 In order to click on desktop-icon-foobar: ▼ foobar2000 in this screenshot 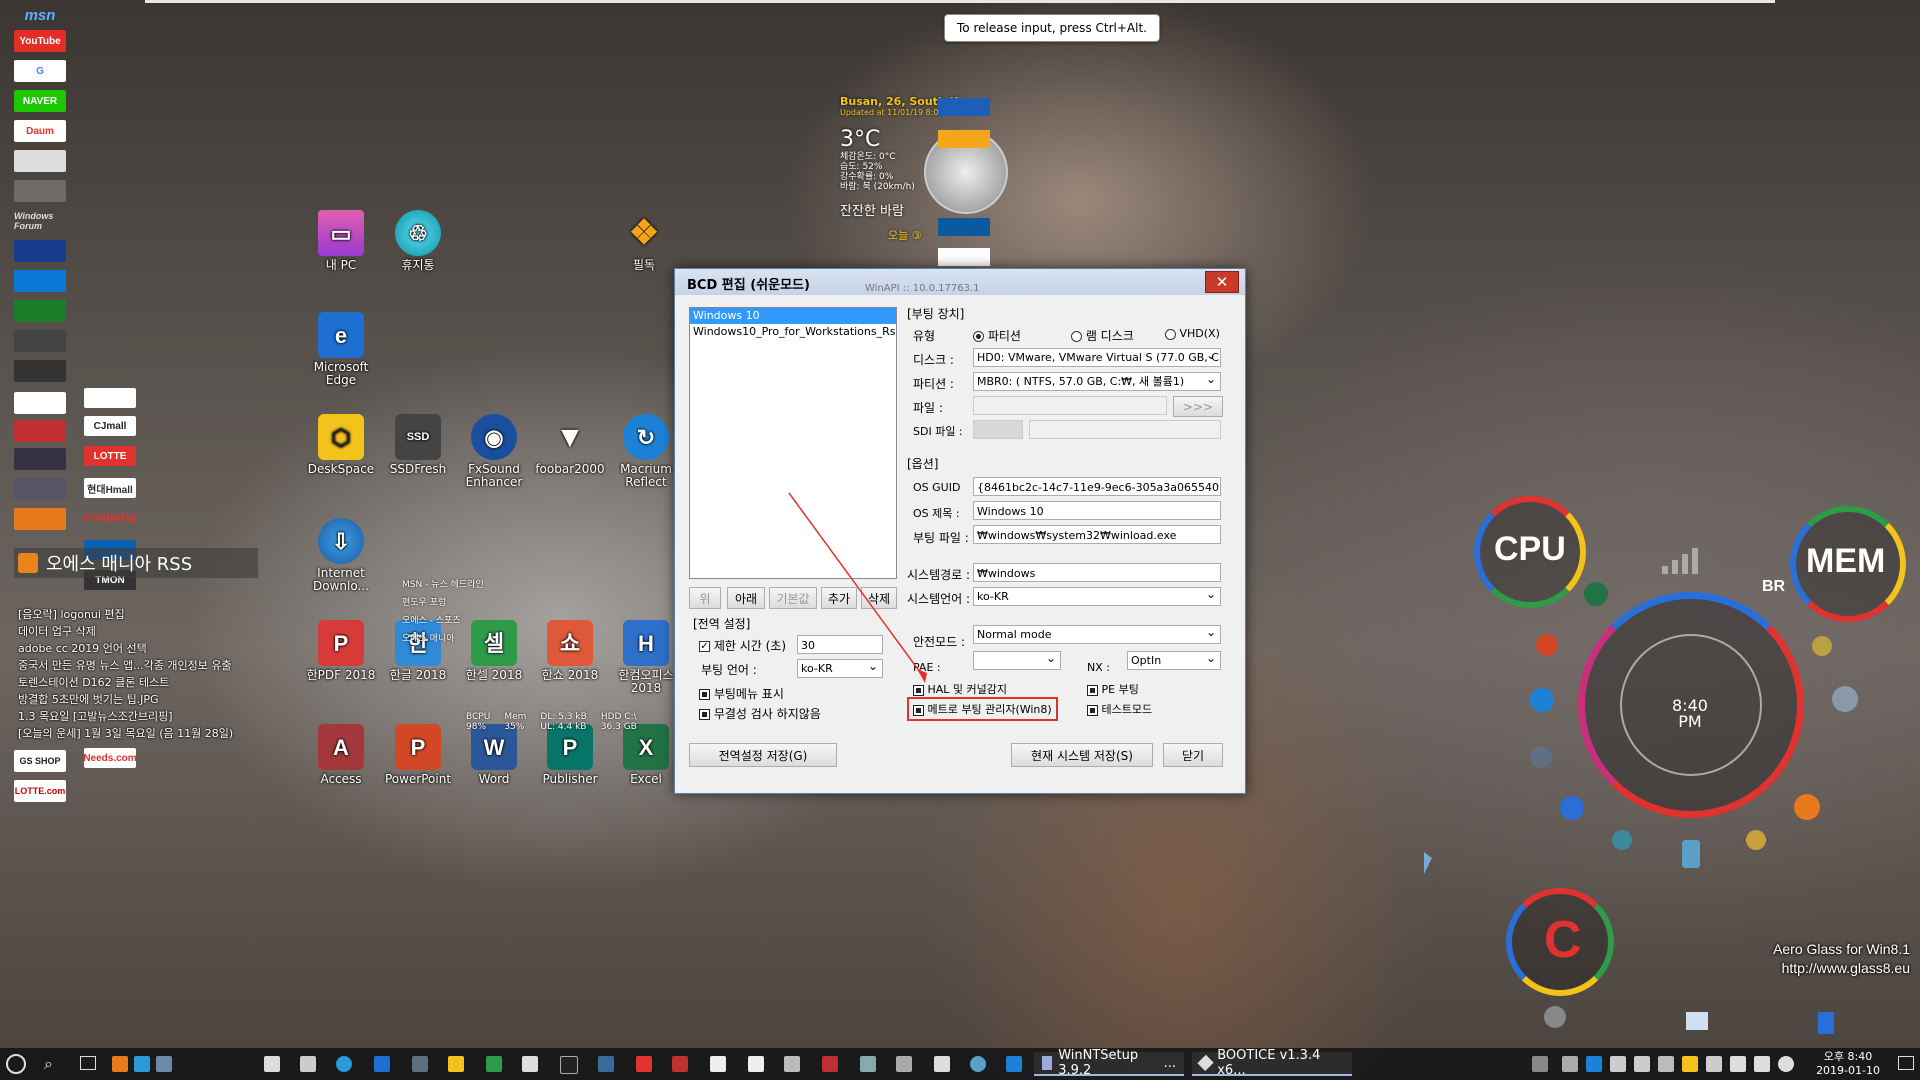, I will do `click(570, 445)`.